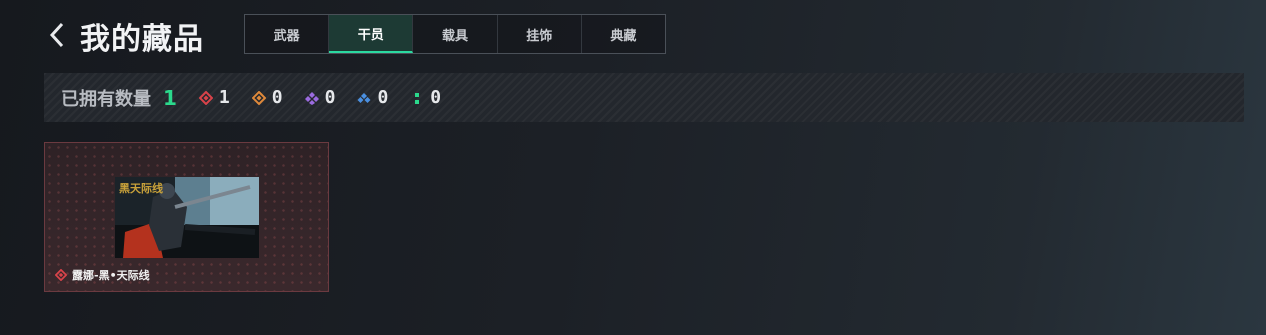 Image resolution: width=1266 pixels, height=335 pixels. What do you see at coordinates (417, 98) in the screenshot?
I see `green-dots-icon` at bounding box center [417, 98].